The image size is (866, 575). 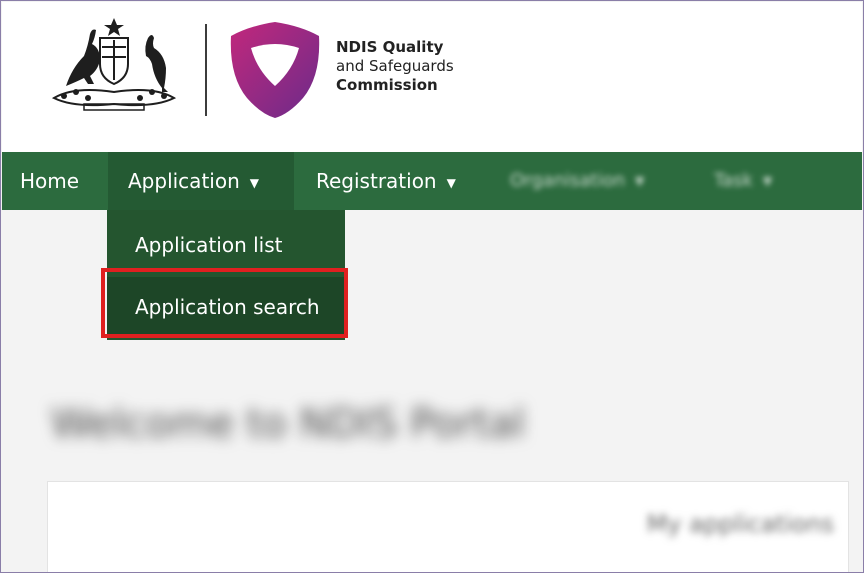 I want to click on welcome-heading-blurred: Welcome to NDIS Portal, so click(x=331, y=427).